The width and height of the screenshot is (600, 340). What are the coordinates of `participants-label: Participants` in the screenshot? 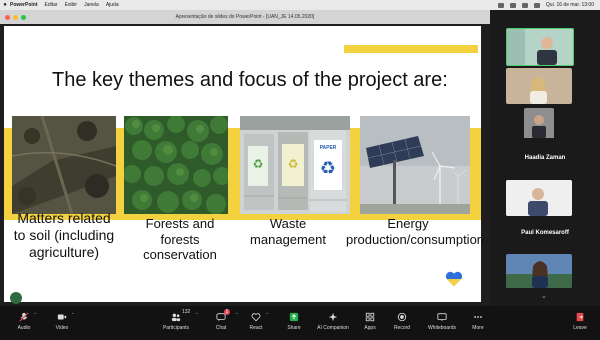 It's located at (176, 328).